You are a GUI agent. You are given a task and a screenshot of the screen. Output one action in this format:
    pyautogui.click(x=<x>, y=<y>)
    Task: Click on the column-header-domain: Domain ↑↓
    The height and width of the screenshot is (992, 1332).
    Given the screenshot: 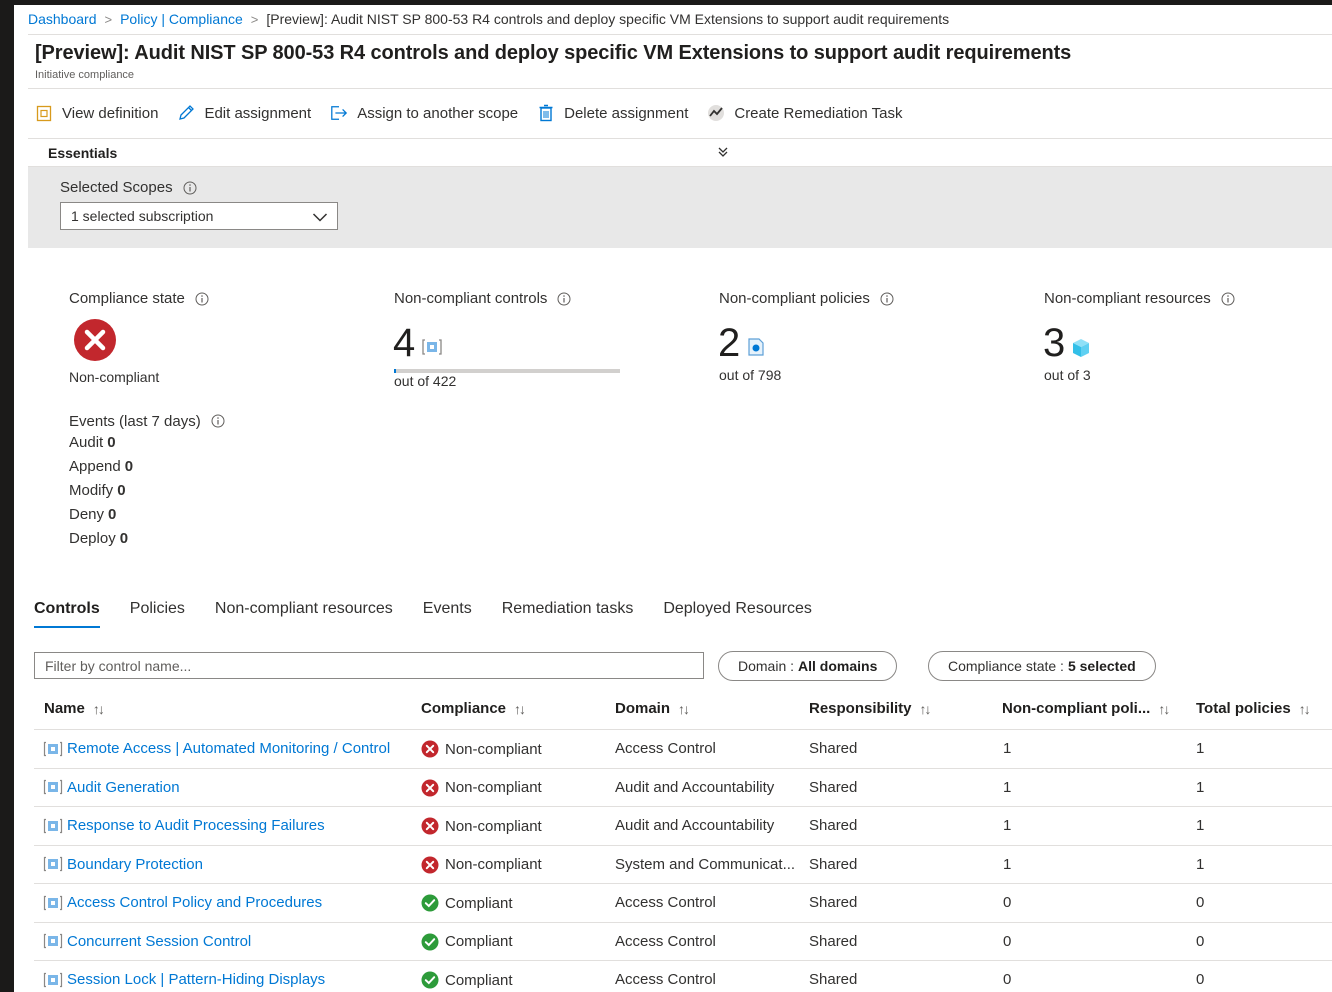 What is the action you would take?
    pyautogui.click(x=652, y=708)
    